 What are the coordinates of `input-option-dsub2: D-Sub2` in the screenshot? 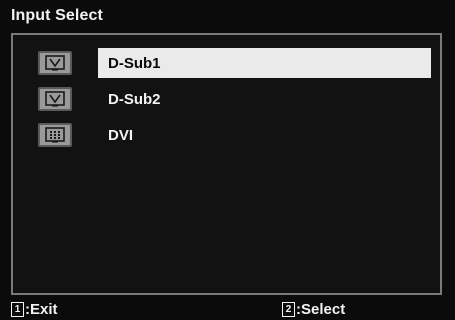 It's located at (226, 99).